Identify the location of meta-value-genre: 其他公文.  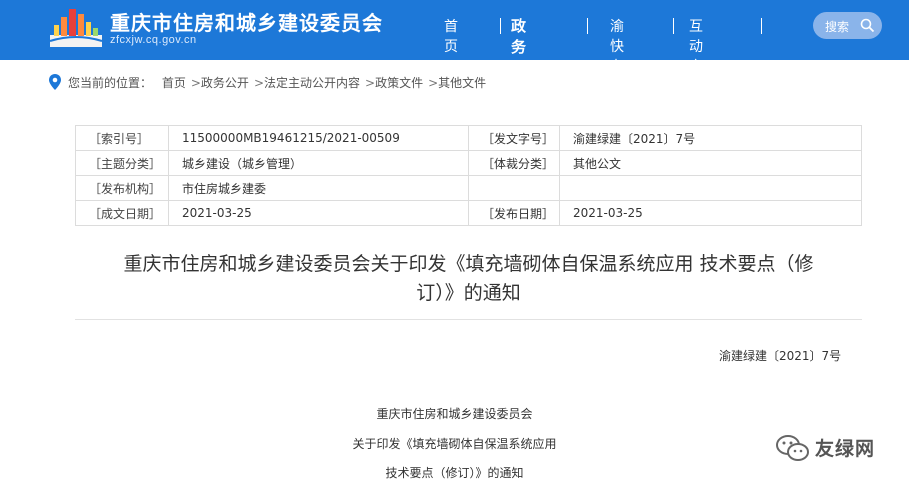
(710, 163).